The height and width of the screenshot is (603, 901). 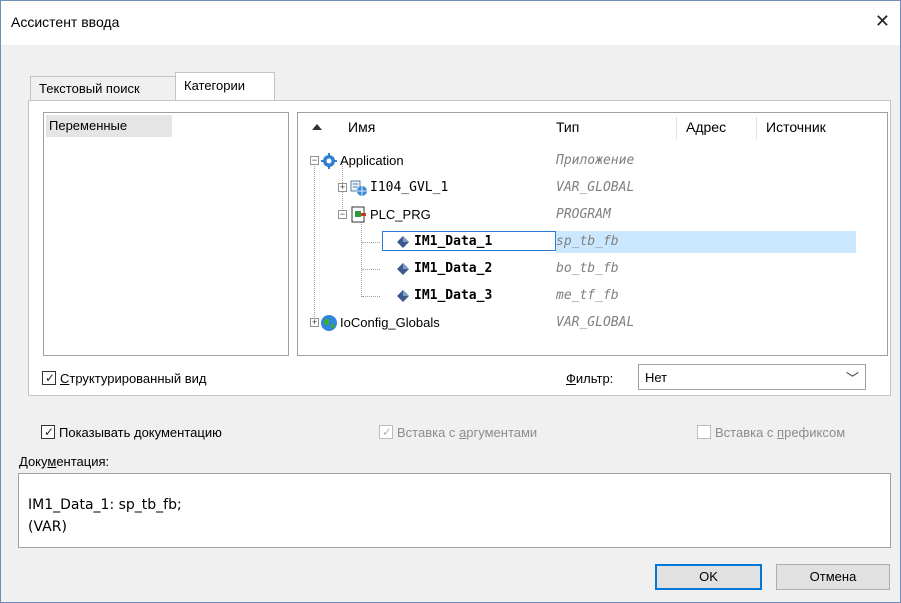 What do you see at coordinates (225, 86) in the screenshot?
I see `tab-categories: Категории` at bounding box center [225, 86].